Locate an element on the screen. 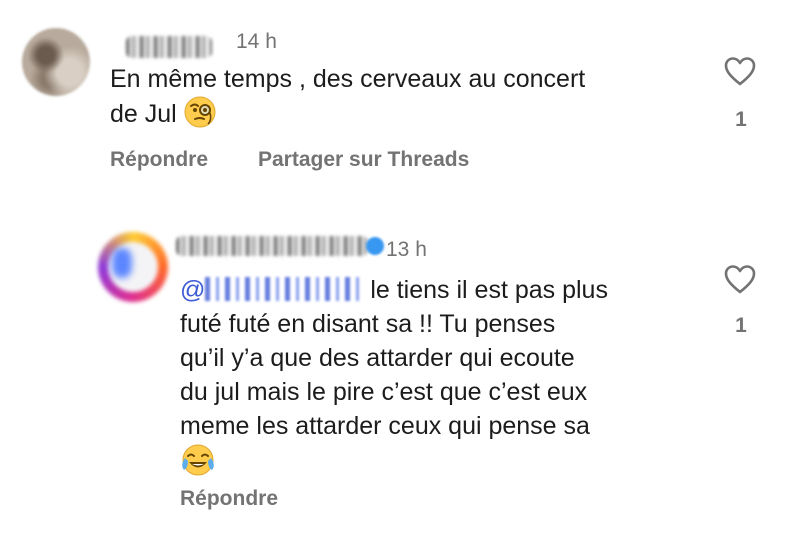 The width and height of the screenshot is (798, 540). comment-text-line: meme les attarder ceux qui pense sa is located at coordinates (385, 426).